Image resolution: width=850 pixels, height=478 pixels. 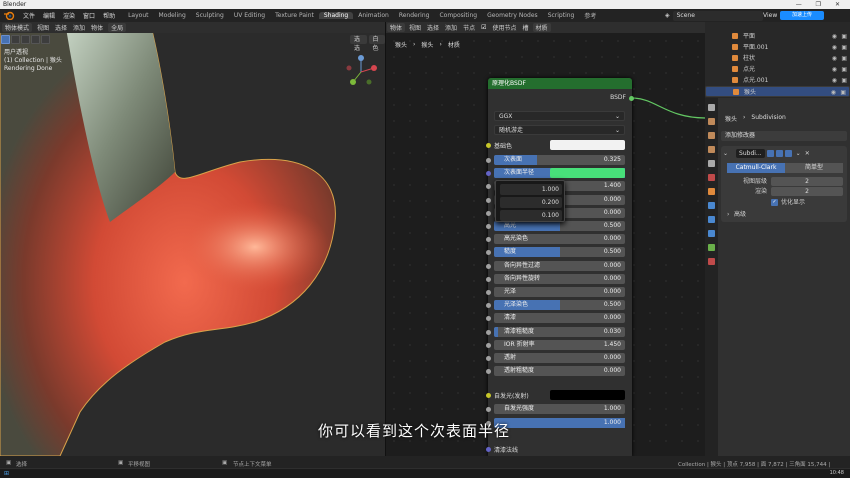 I want to click on node-value-field: 高光 0.500, so click(x=559, y=226).